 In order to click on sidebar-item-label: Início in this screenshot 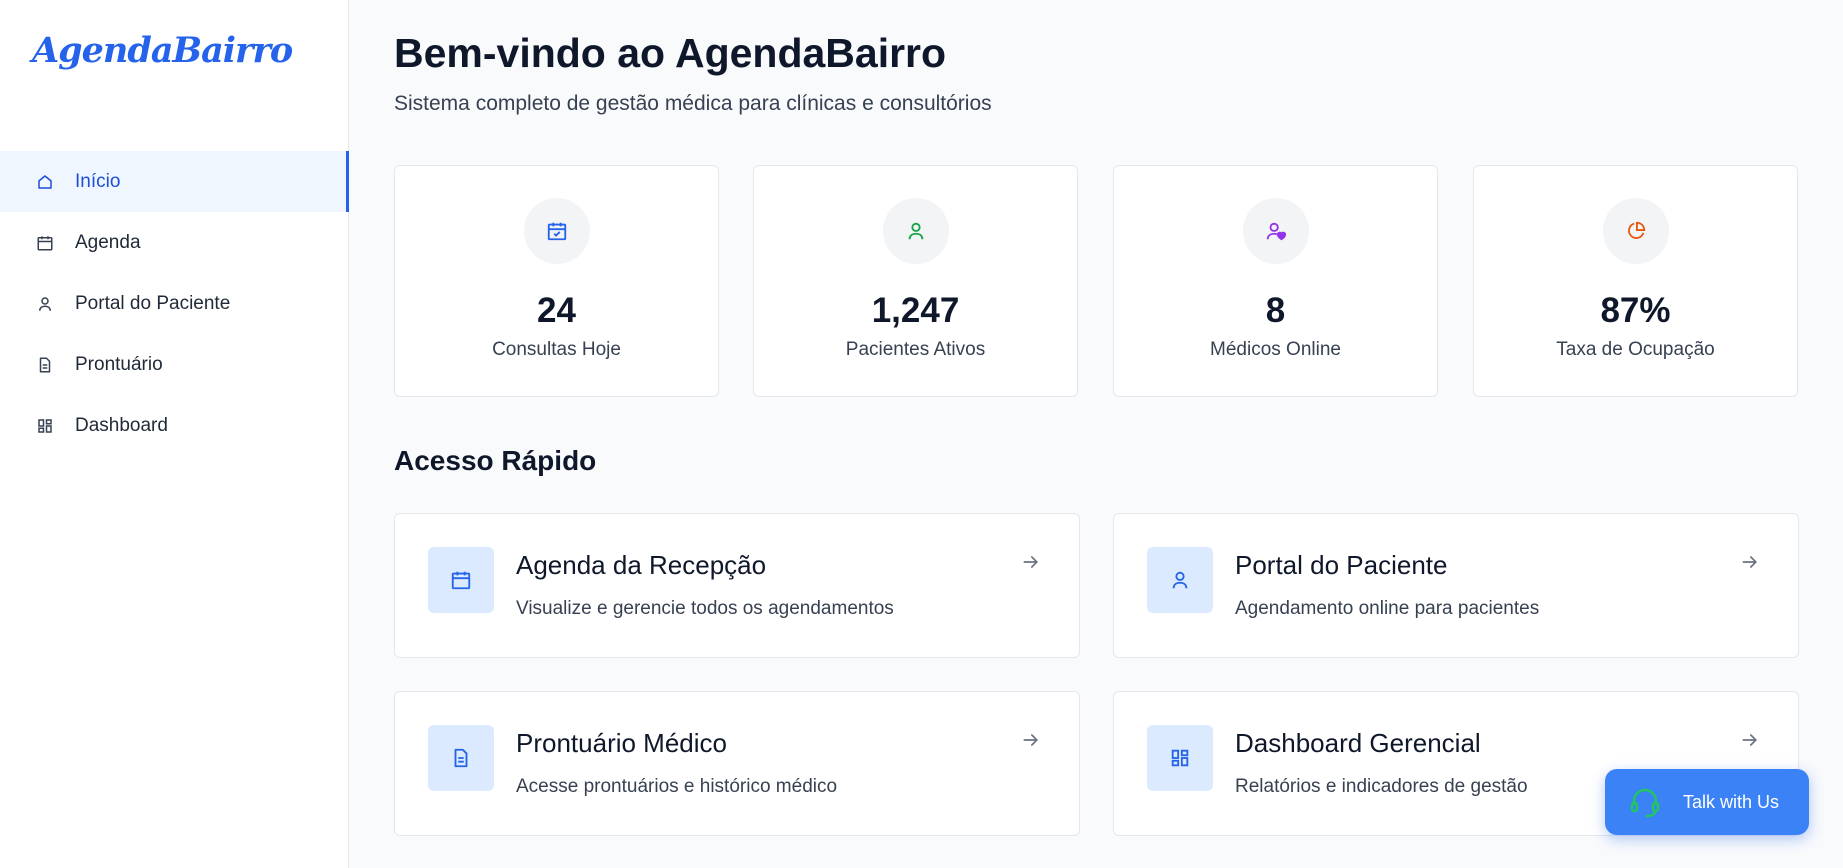, I will do `click(98, 181)`.